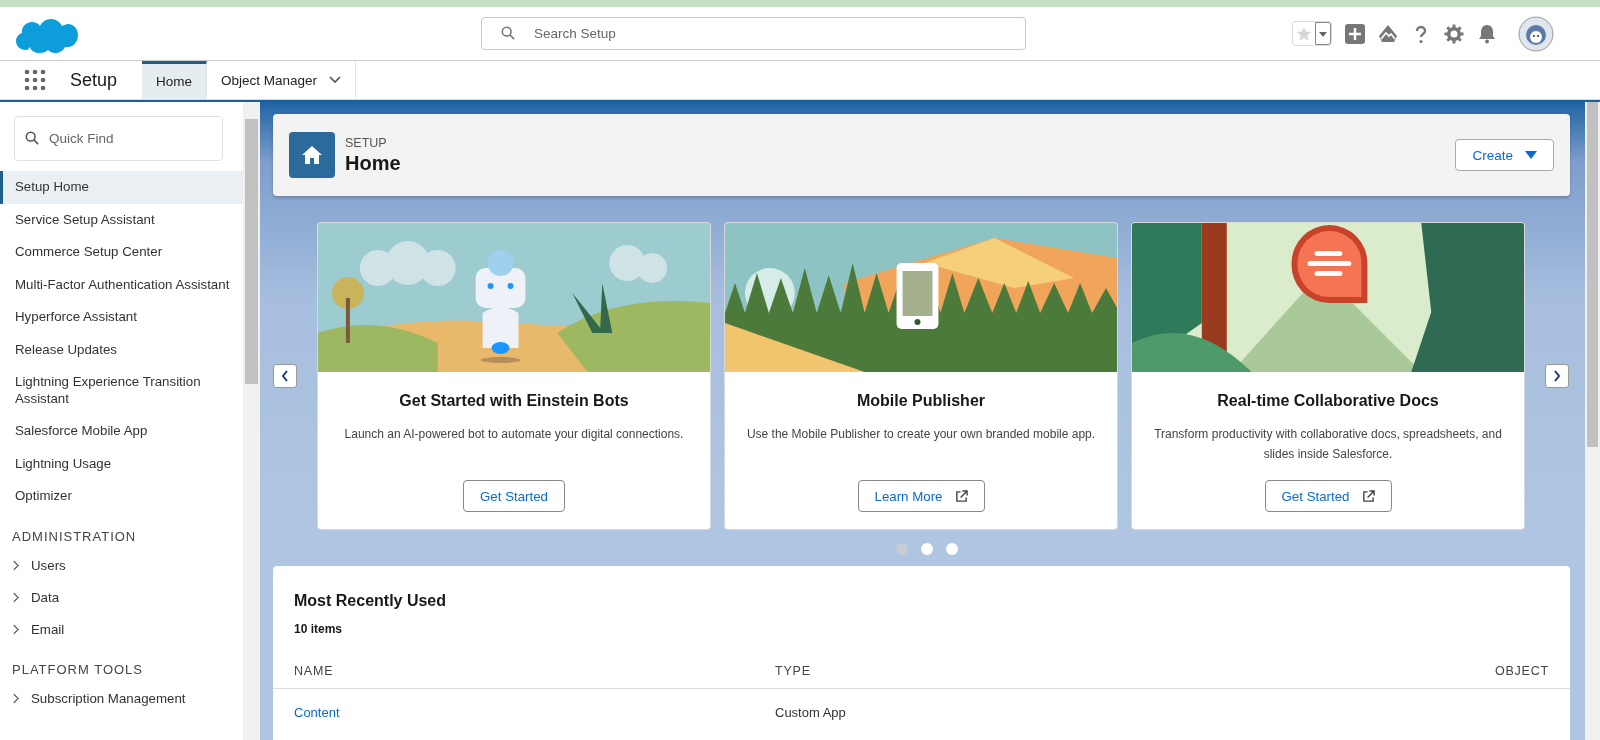 The image size is (1600, 740). Describe the element at coordinates (121, 390) in the screenshot. I see `sidebar-item: Lightning Experience Transition Assistant` at that location.